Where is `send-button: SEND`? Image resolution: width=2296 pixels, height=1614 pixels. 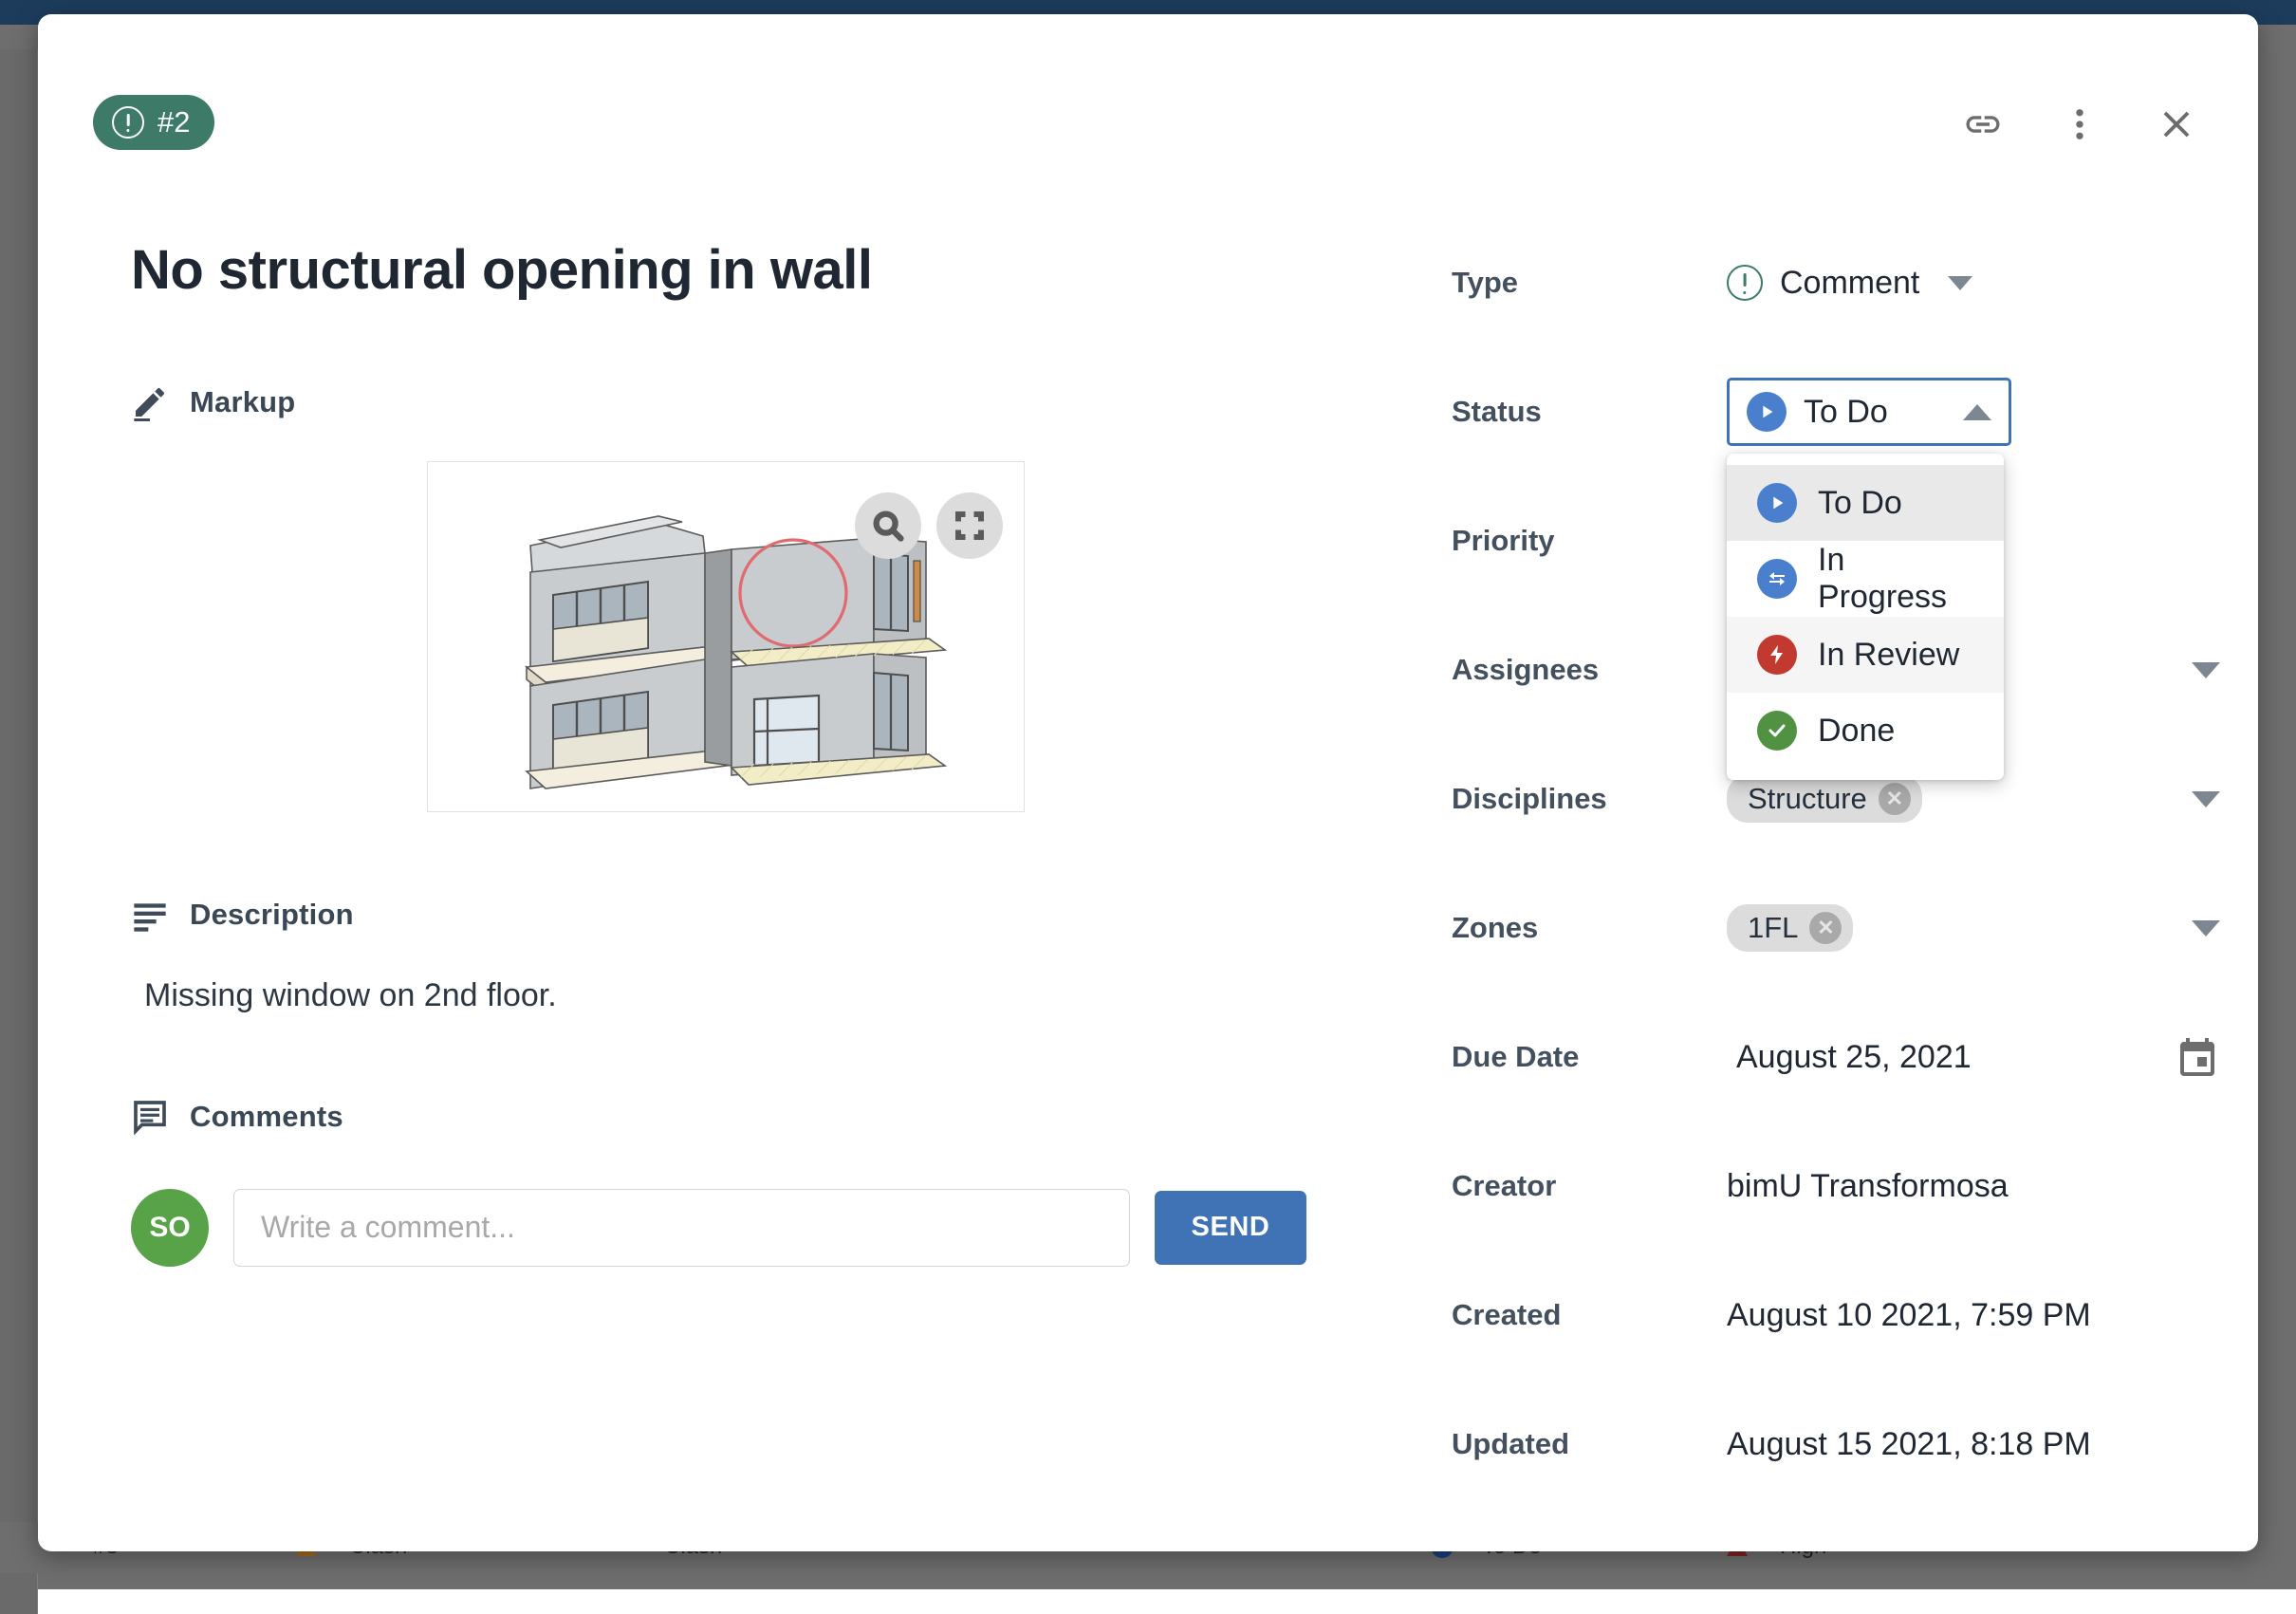
send-button: SEND is located at coordinates (1230, 1228).